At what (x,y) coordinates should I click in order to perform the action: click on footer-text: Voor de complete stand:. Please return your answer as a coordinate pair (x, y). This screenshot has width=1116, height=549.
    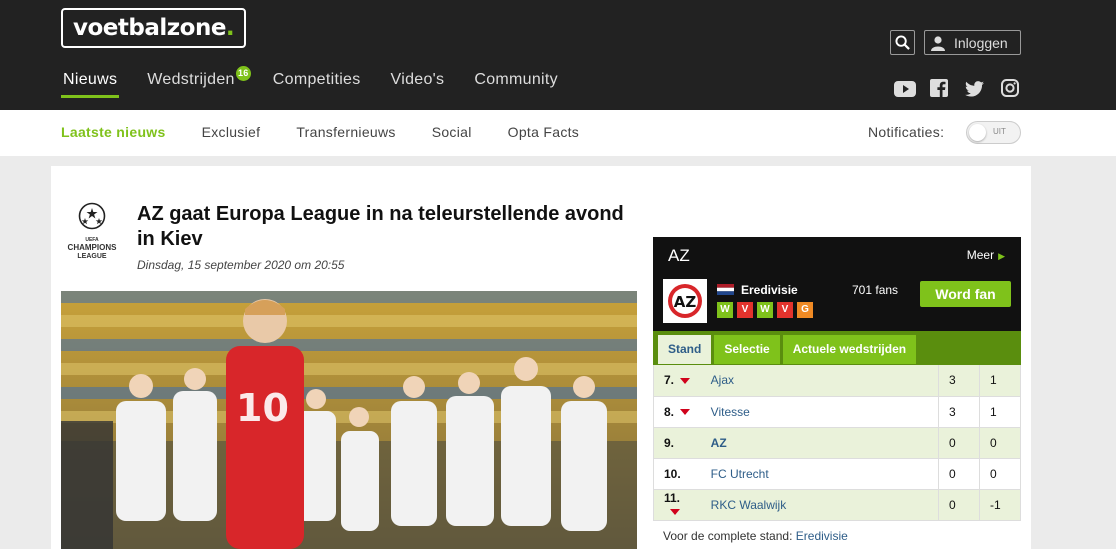
    Looking at the image, I should click on (728, 535).